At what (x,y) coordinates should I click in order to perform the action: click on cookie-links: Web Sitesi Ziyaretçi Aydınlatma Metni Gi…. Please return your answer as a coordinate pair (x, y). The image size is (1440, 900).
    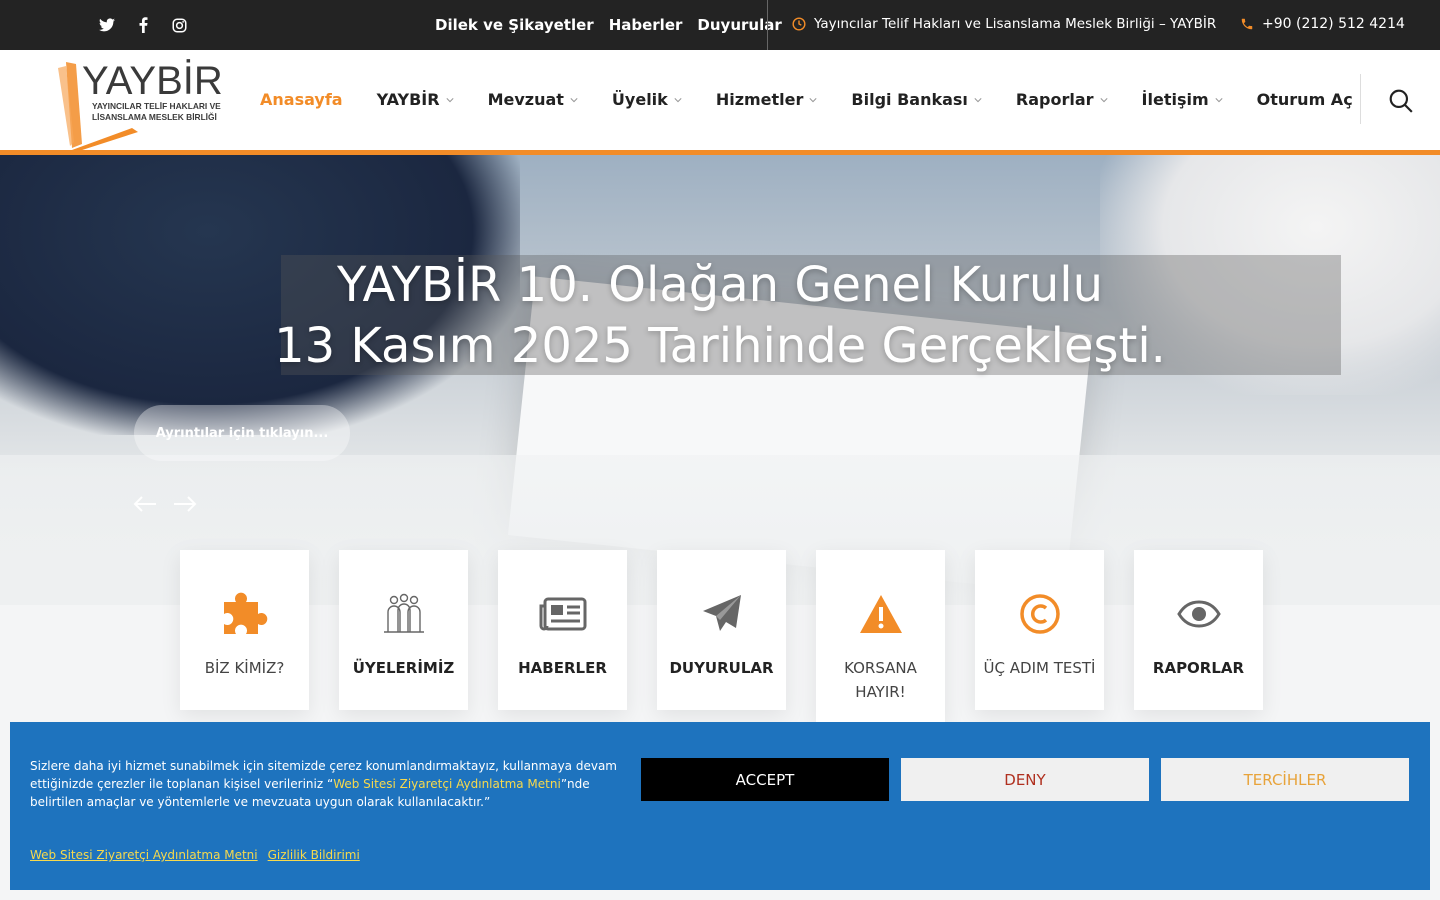
    Looking at the image, I should click on (195, 855).